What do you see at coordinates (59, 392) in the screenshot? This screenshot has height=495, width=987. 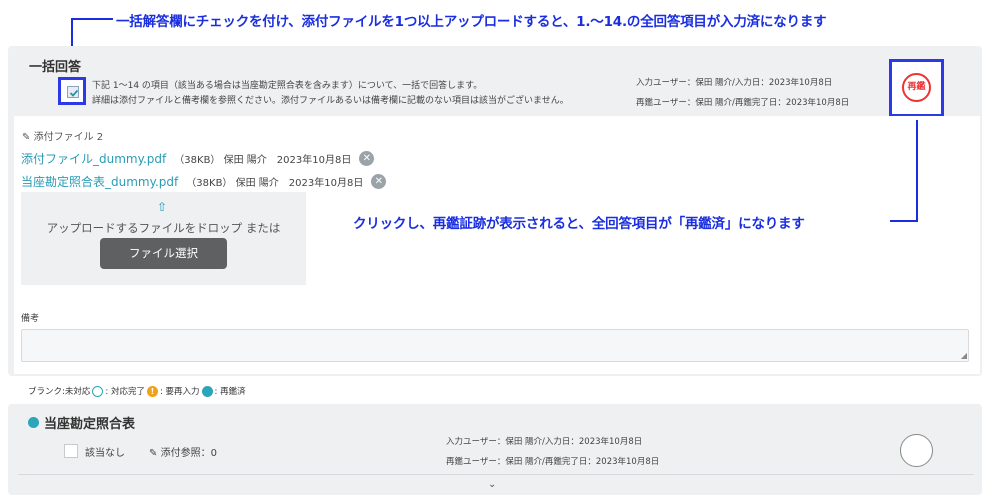 I see `legend-blank: ブランク:未対応` at bounding box center [59, 392].